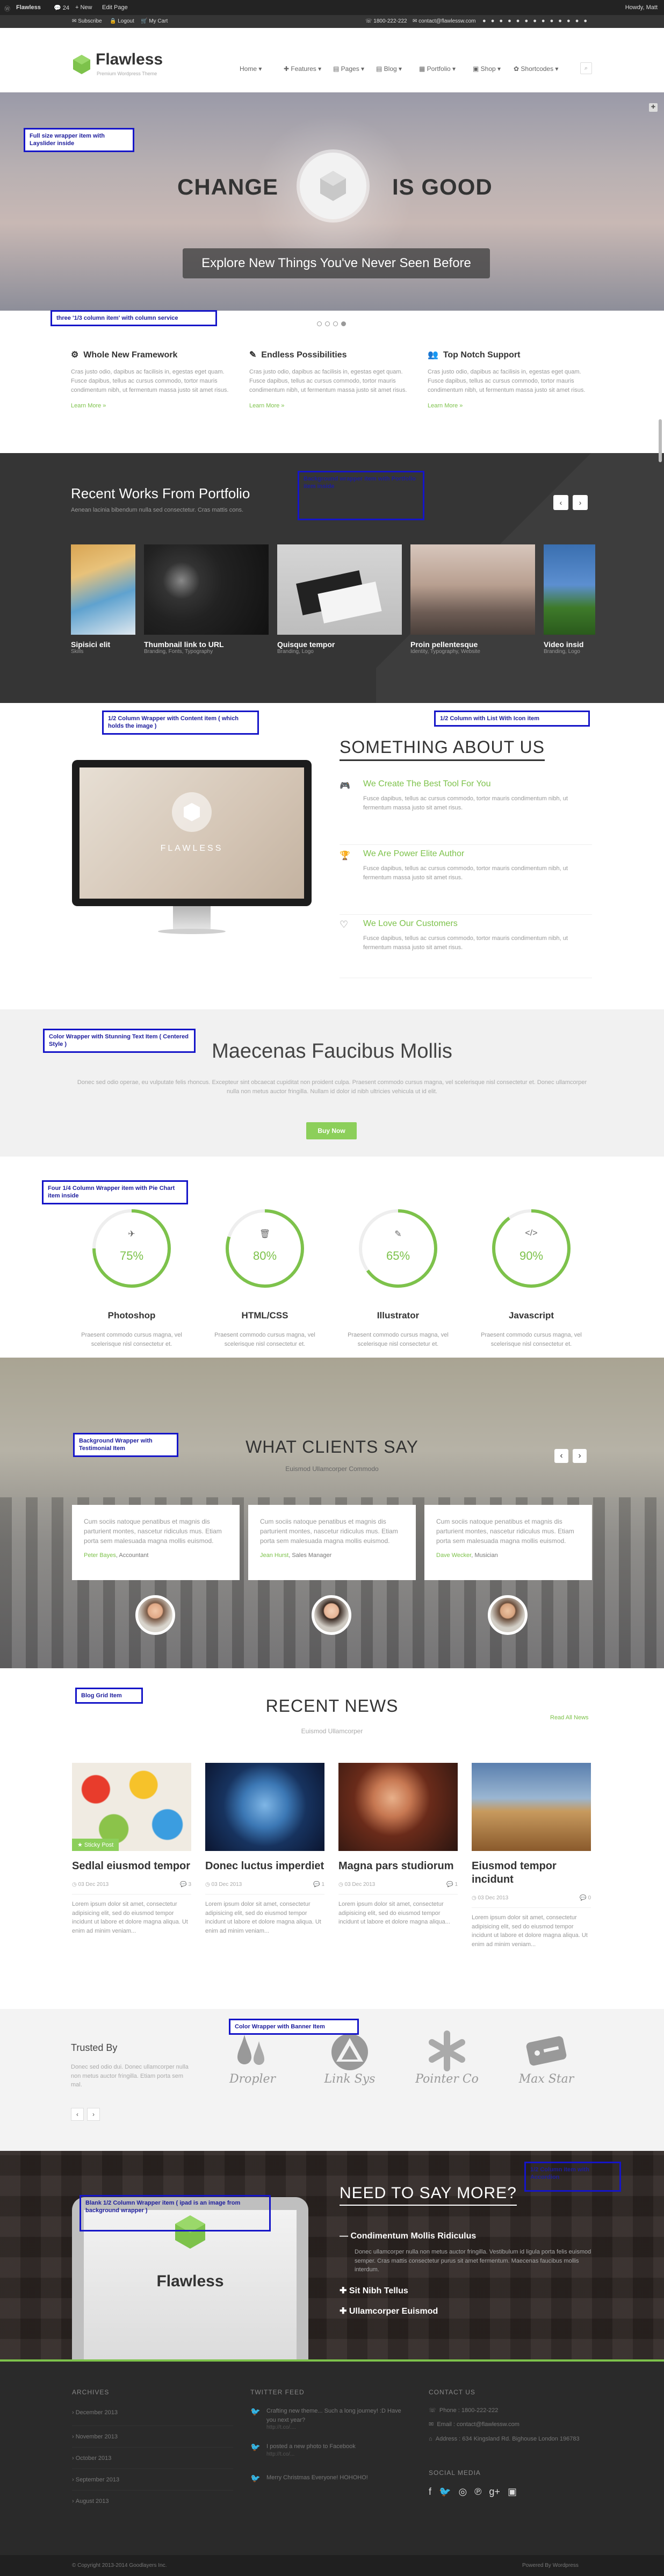 The image size is (664, 2576). I want to click on nav-portfolio: ▦ Portfolio ▾, so click(437, 69).